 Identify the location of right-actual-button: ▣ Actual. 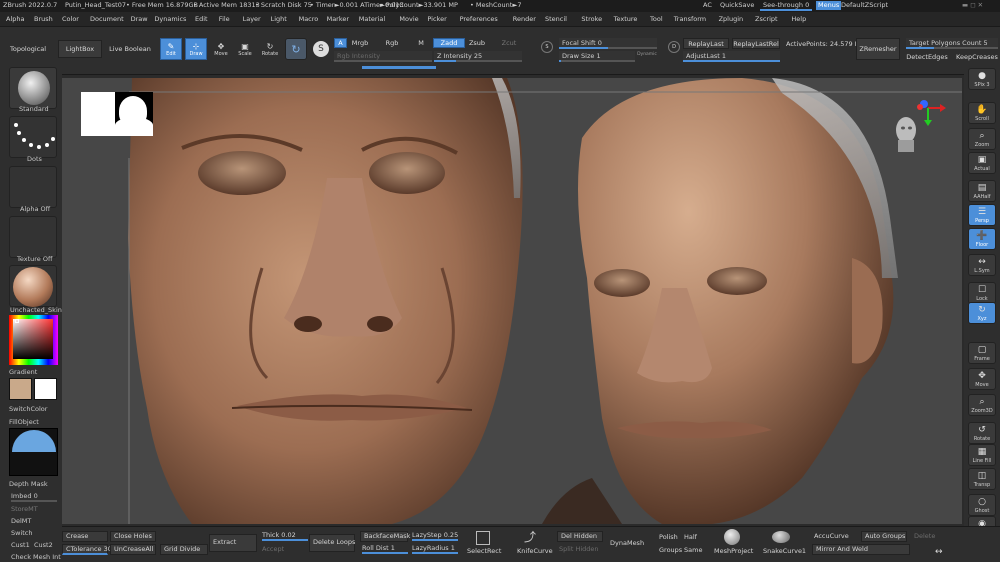
(982, 163).